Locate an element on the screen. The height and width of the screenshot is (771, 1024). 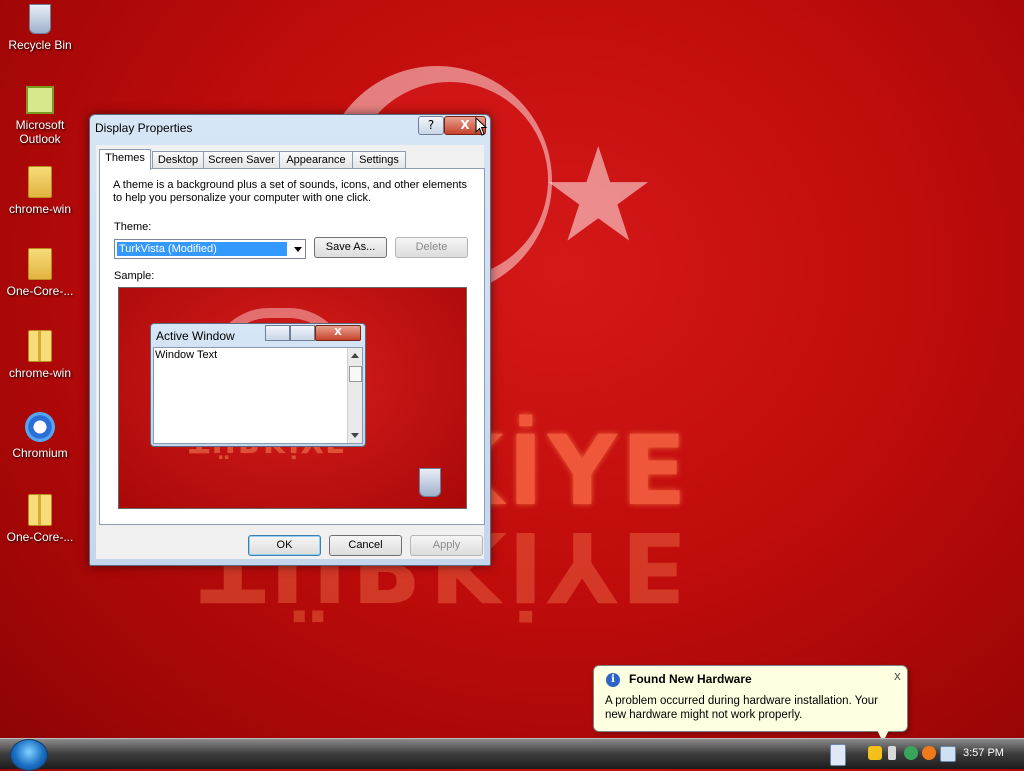
sample-window-text: Window Text is located at coordinates (186, 355).